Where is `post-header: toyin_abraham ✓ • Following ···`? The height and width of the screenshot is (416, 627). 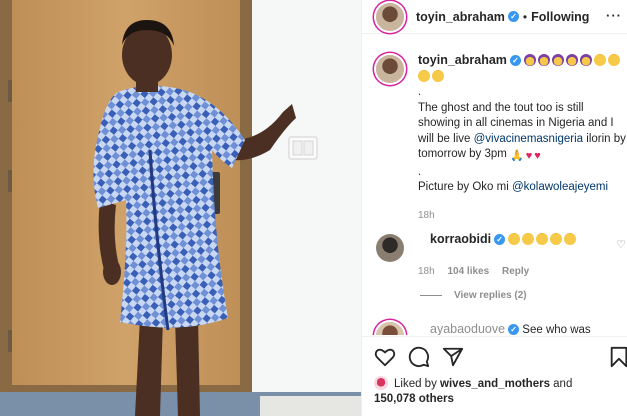
post-header: toyin_abraham ✓ • Following ··· is located at coordinates (494, 17).